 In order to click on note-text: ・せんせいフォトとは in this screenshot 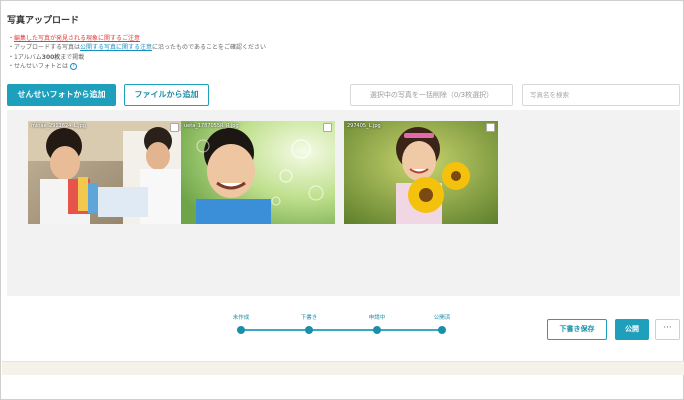, I will do `click(38, 67)`.